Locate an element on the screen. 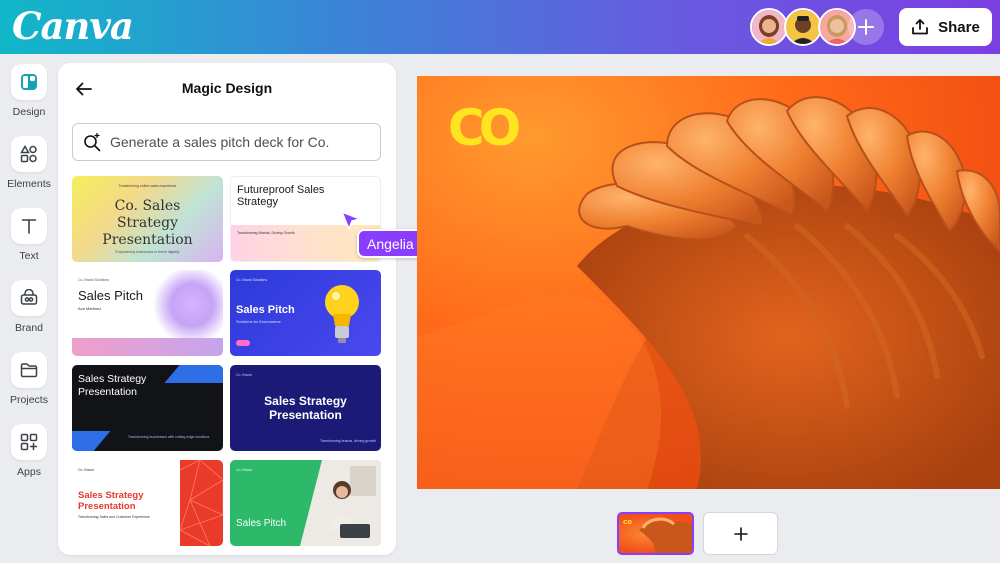 The width and height of the screenshot is (1000, 563). share-label: Share is located at coordinates (959, 27).